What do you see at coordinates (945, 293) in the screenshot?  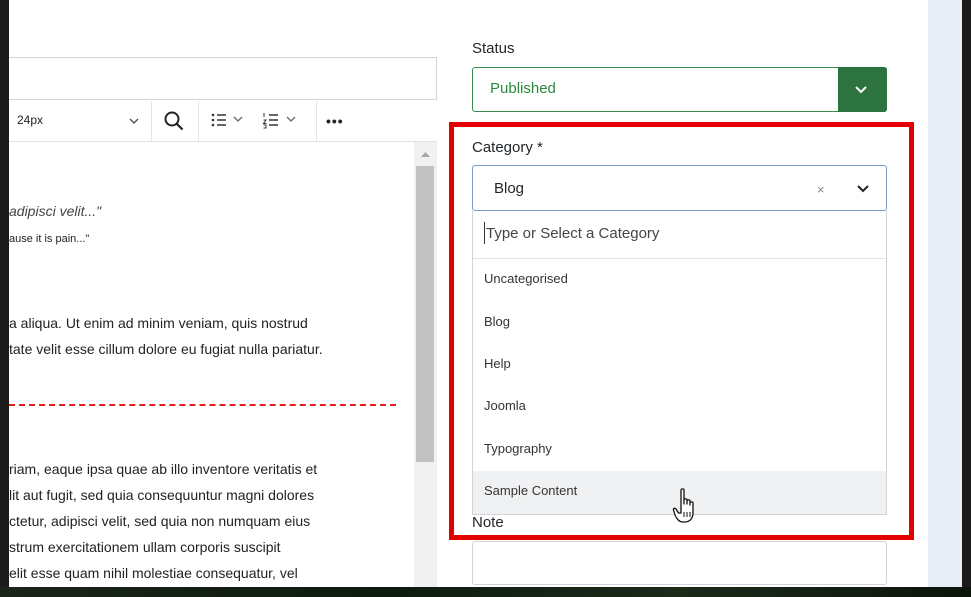 I see `page-background-right` at bounding box center [945, 293].